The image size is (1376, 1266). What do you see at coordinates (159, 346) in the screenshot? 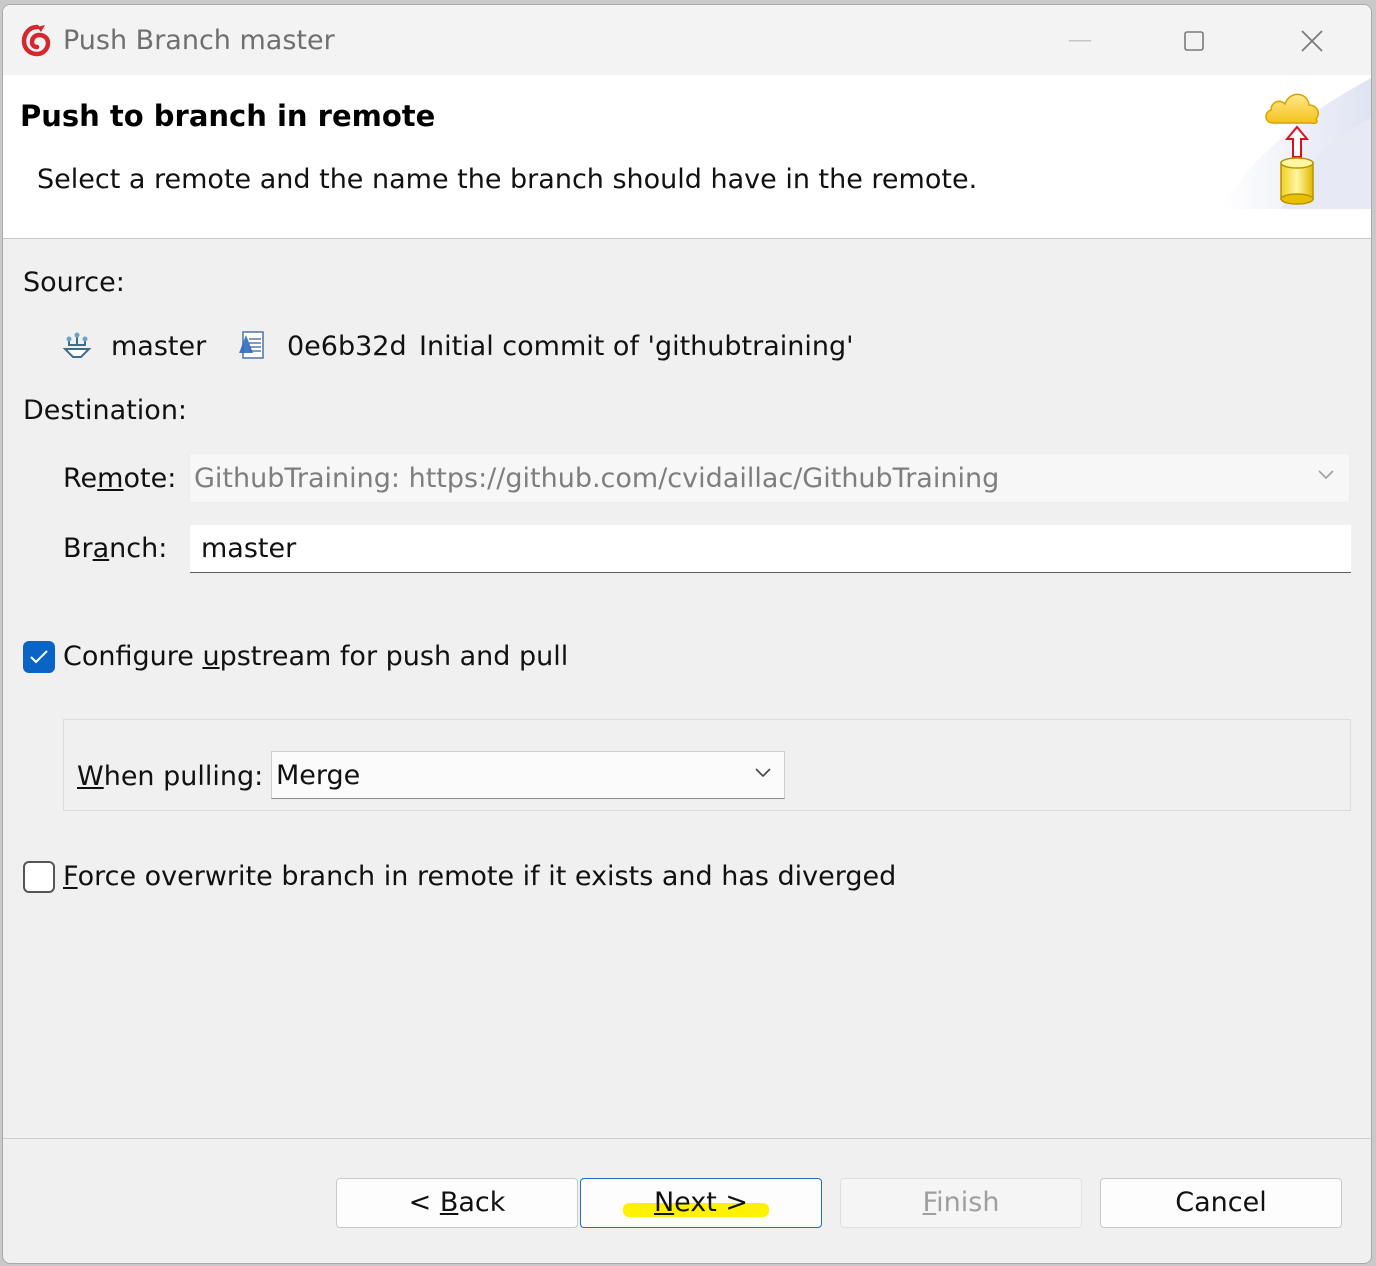
I see `source-branch-name: master` at bounding box center [159, 346].